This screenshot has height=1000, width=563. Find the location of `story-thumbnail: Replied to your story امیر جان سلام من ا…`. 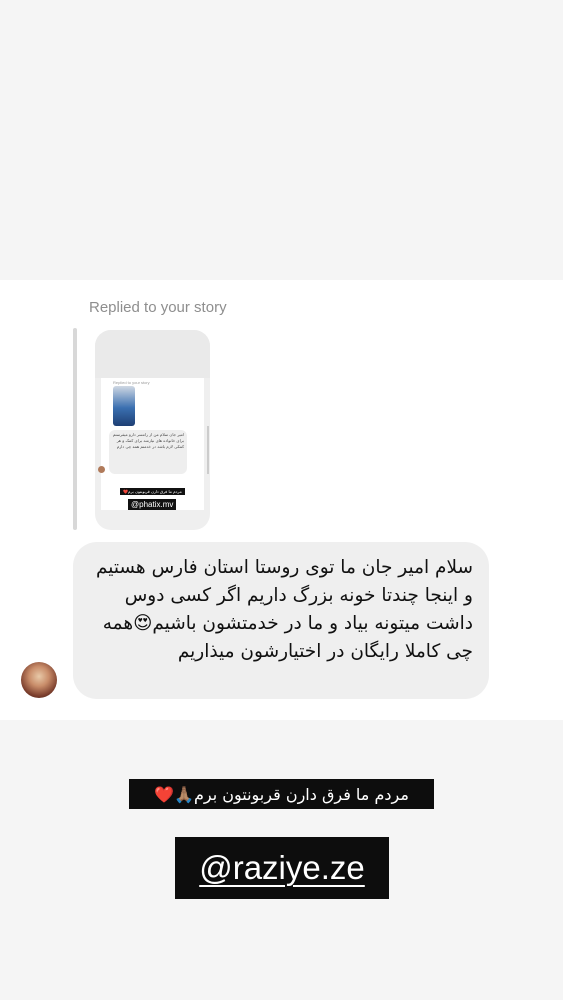

story-thumbnail: Replied to your story امیر جان سلام من ا… is located at coordinates (152, 430).